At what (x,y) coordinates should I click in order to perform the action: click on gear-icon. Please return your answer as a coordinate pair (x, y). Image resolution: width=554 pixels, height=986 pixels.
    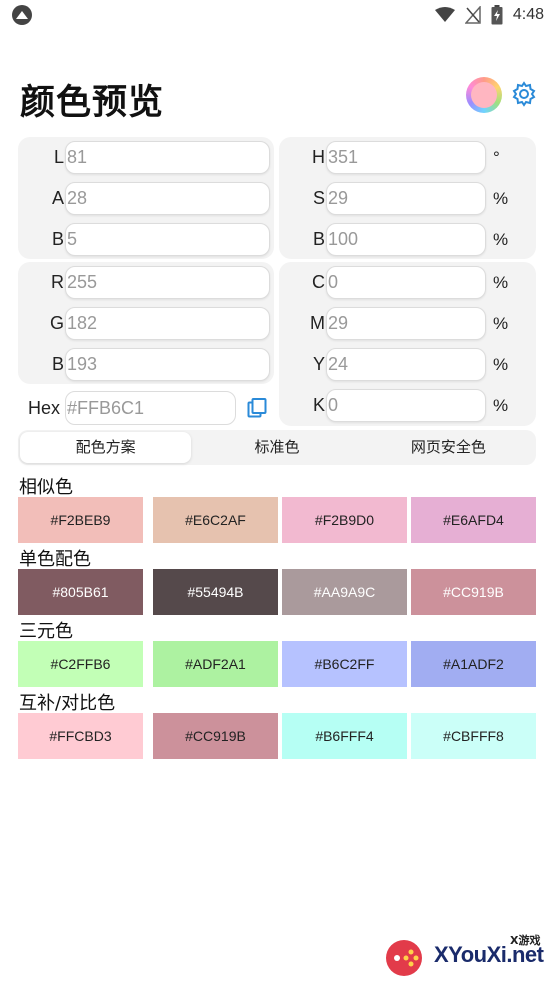
    Looking at the image, I should click on (524, 94).